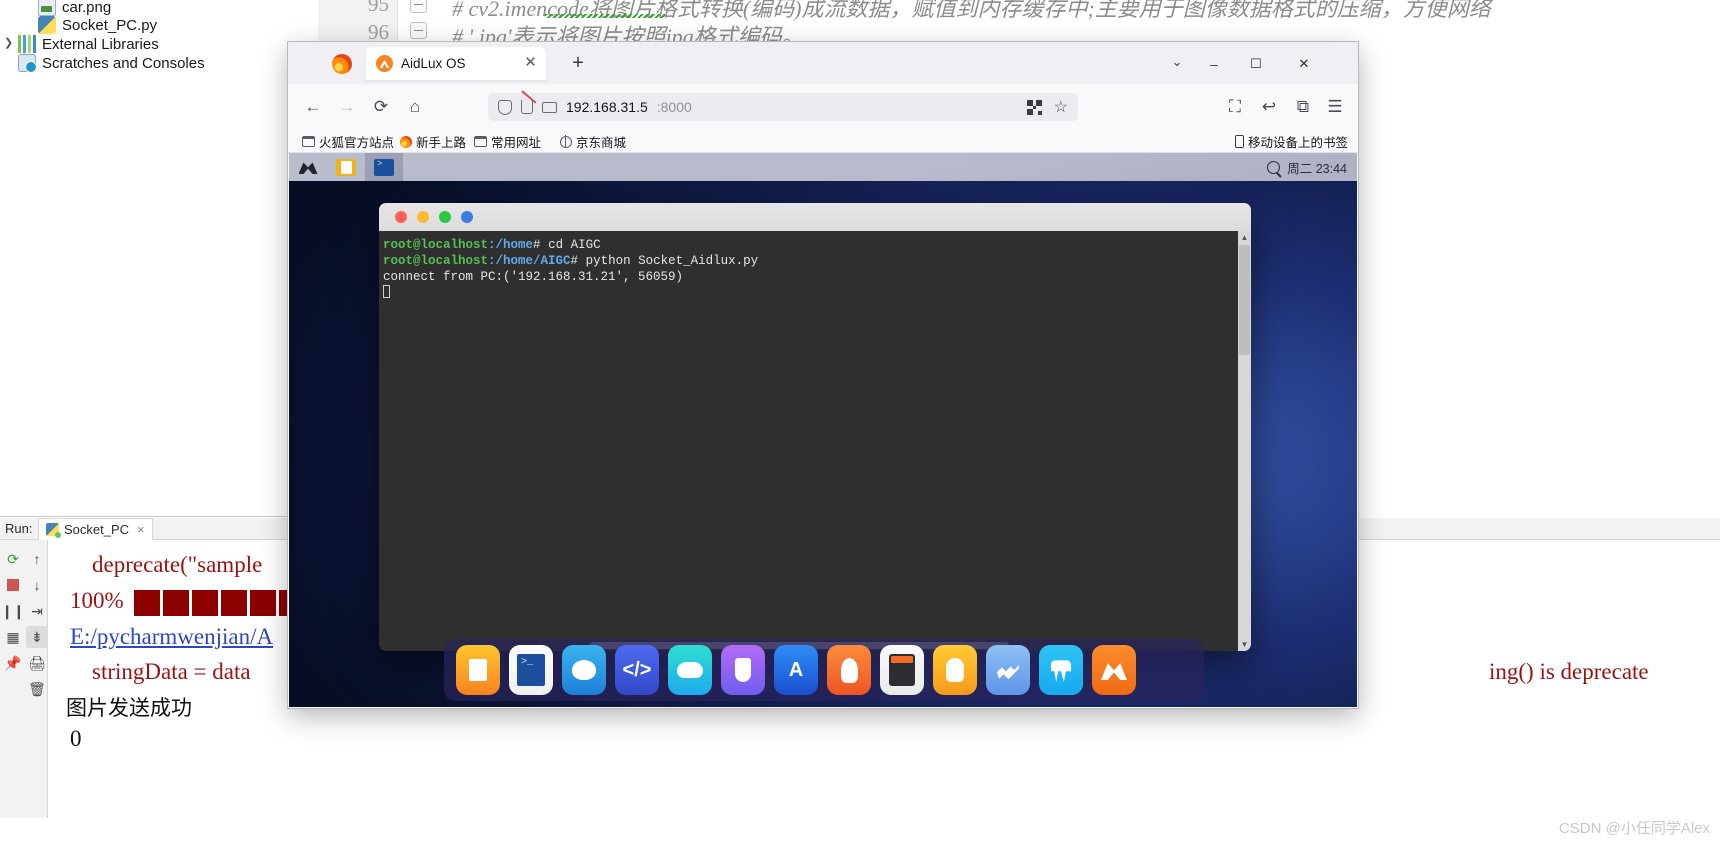 Image resolution: width=1720 pixels, height=846 pixels. I want to click on terminal-prompt-path: :/home/AIGC, so click(529, 261).